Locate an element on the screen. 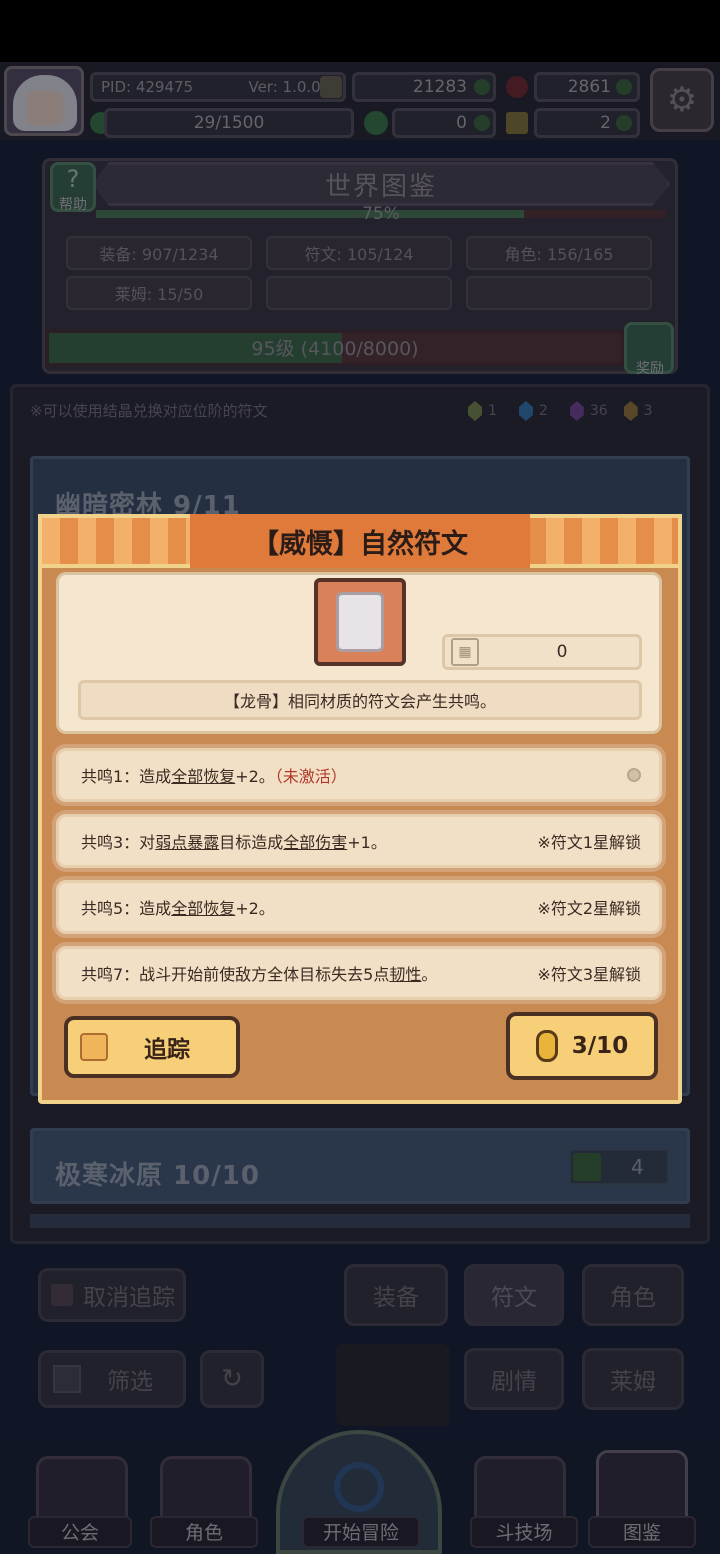 The height and width of the screenshot is (1554, 720). crystal-coin-icon is located at coordinates (546, 1046).